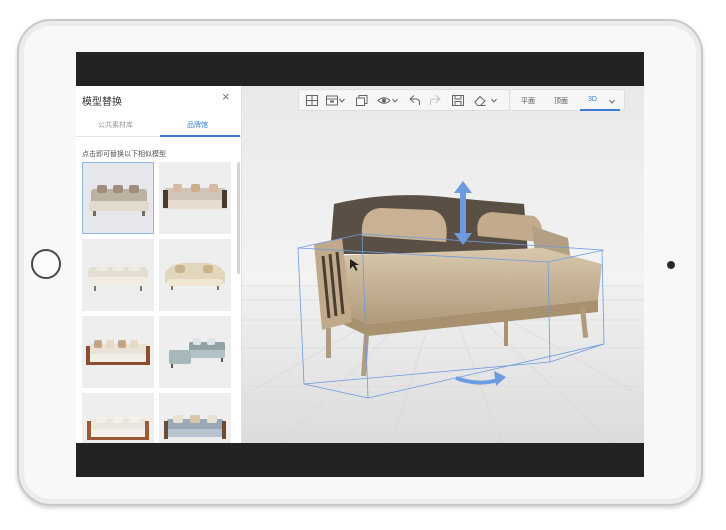 This screenshot has height=530, width=726. I want to click on toolbar, so click(404, 100).